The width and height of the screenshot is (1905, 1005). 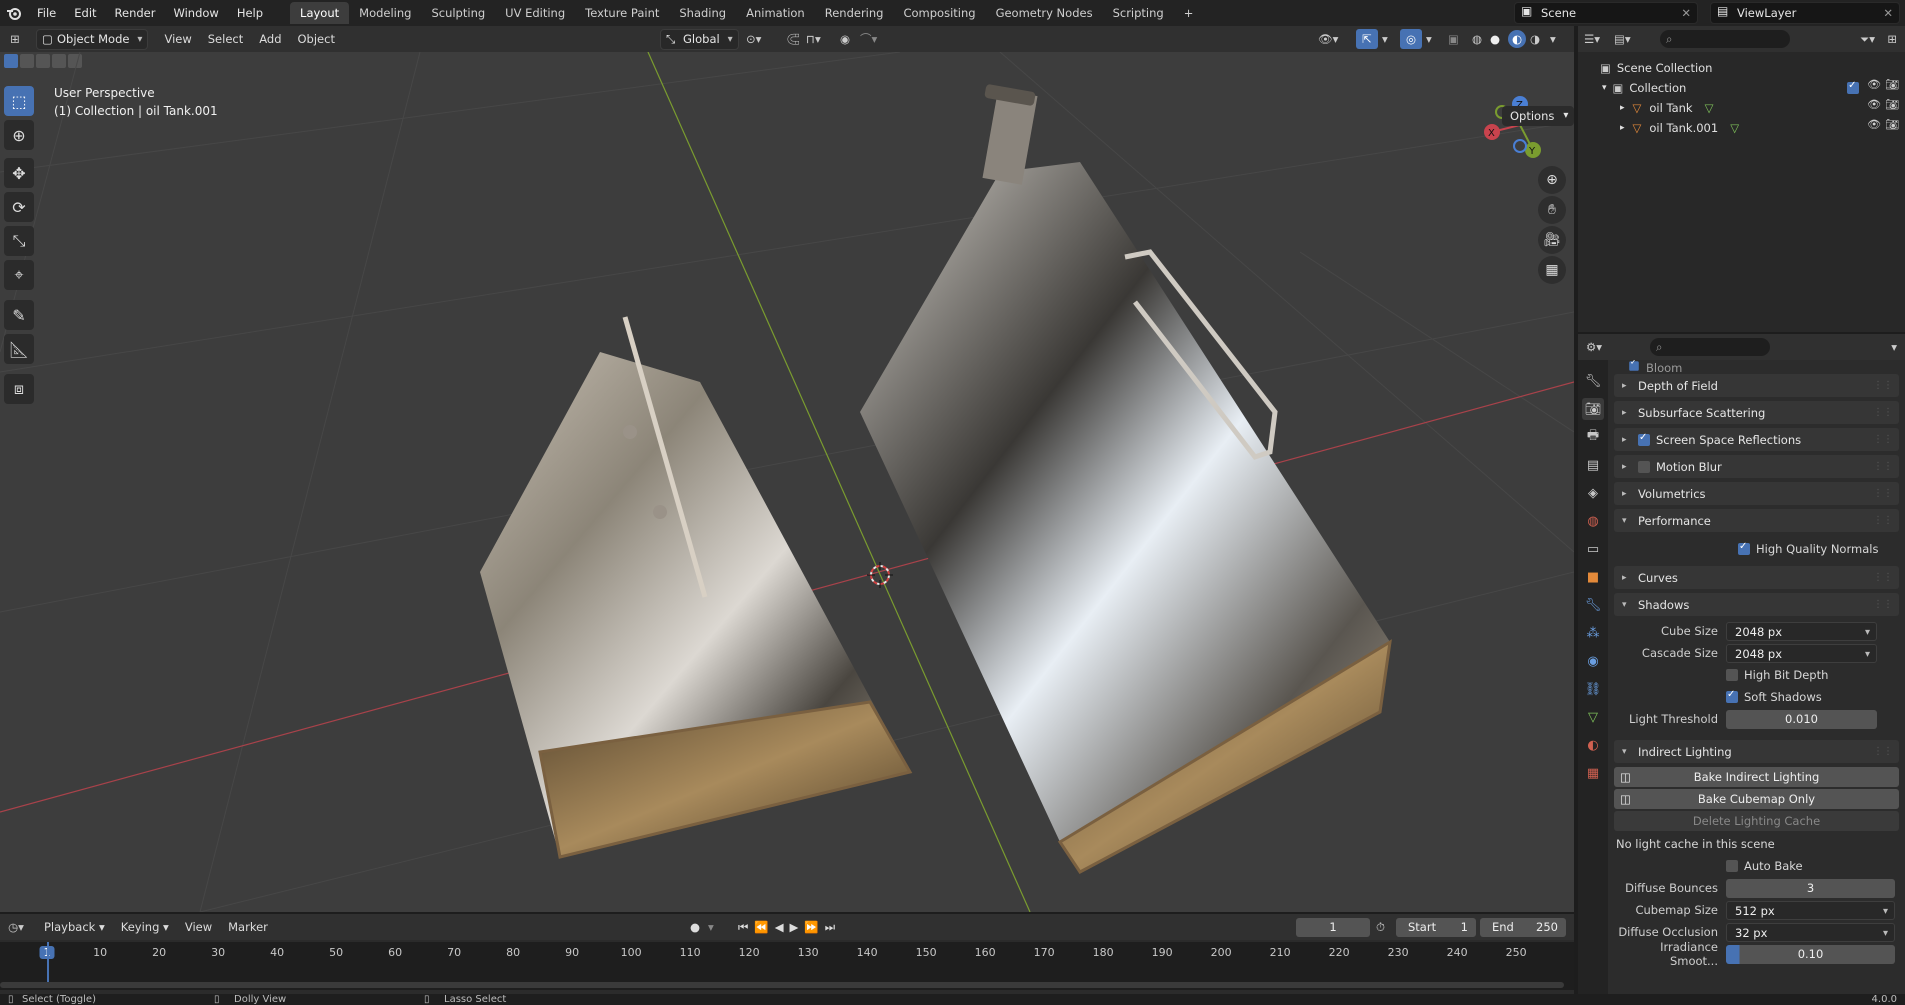 What do you see at coordinates (695, 927) in the screenshot?
I see `record-keyframe-icon: ●` at bounding box center [695, 927].